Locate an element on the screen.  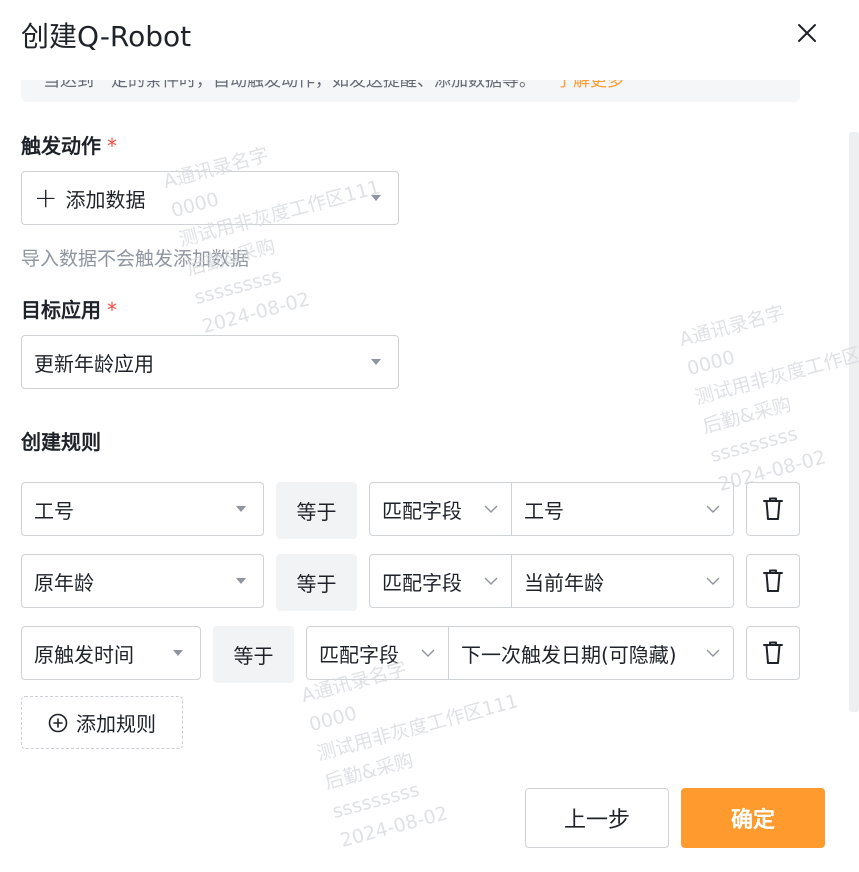
rule-2-delete-button is located at coordinates (773, 581).